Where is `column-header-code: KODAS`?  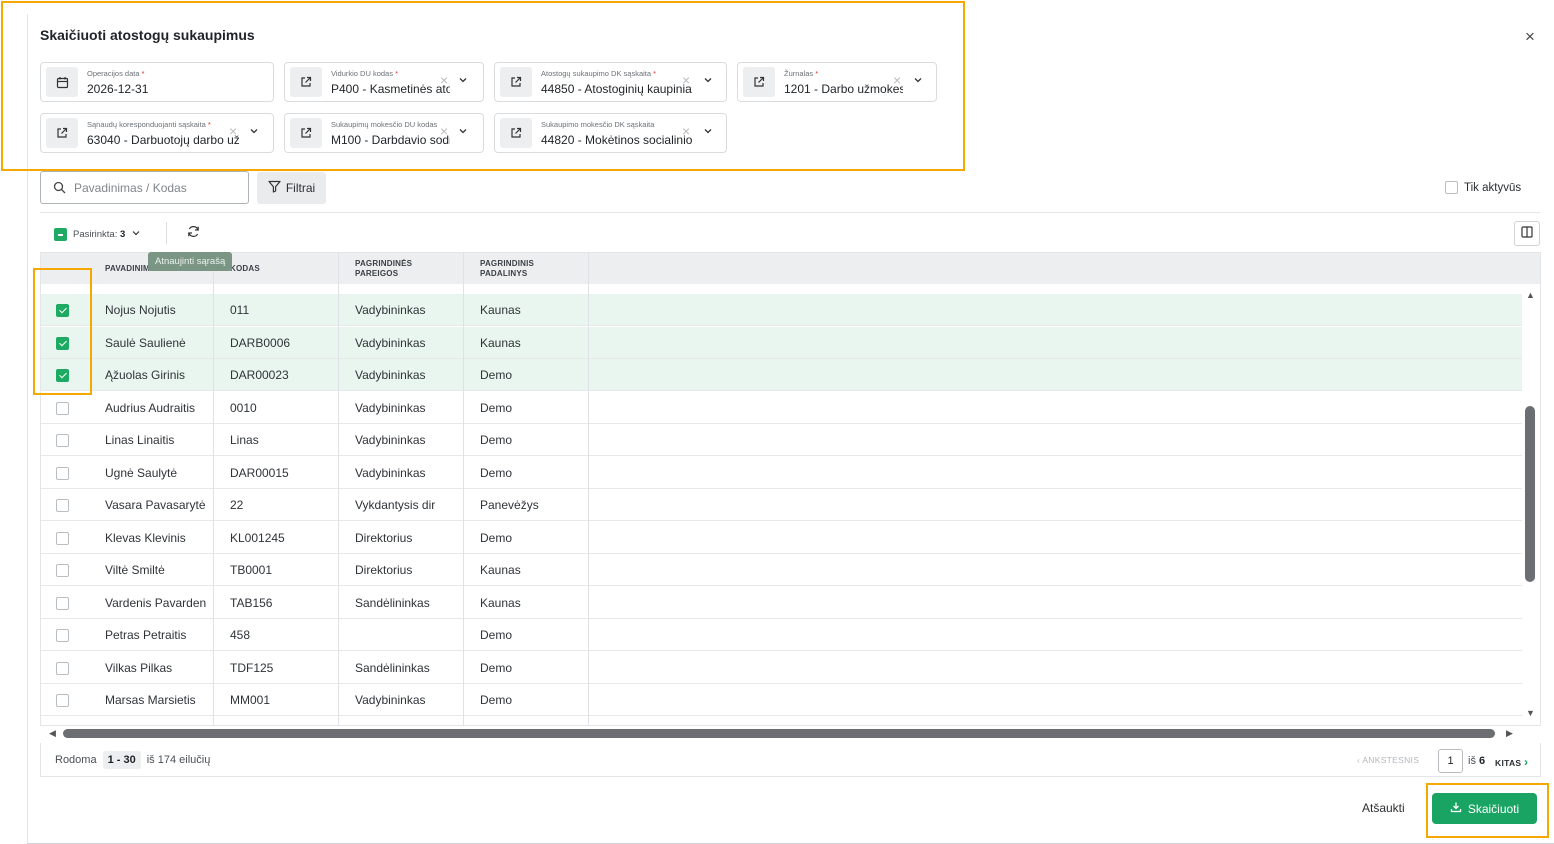 column-header-code: KODAS is located at coordinates (245, 268).